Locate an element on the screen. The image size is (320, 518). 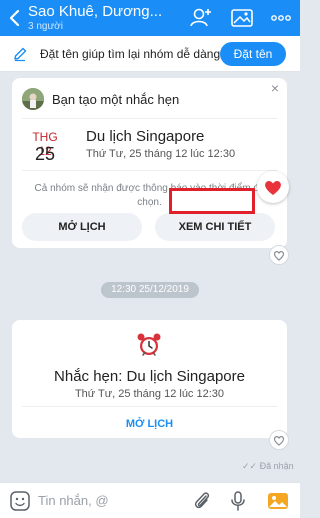
composer-bar: Tin nhắn, @ is located at coordinates (150, 500).